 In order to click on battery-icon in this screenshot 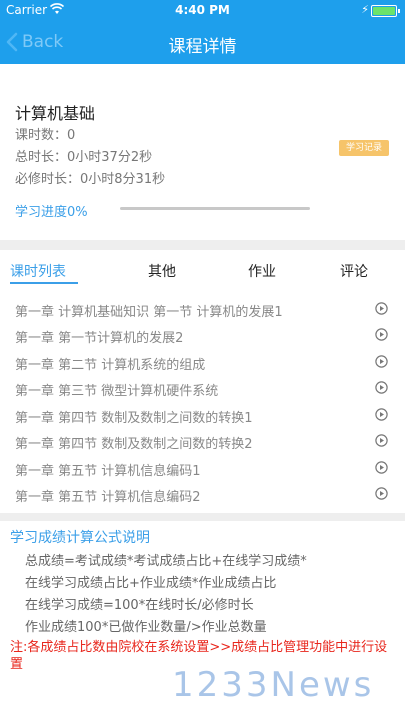, I will do `click(385, 11)`.